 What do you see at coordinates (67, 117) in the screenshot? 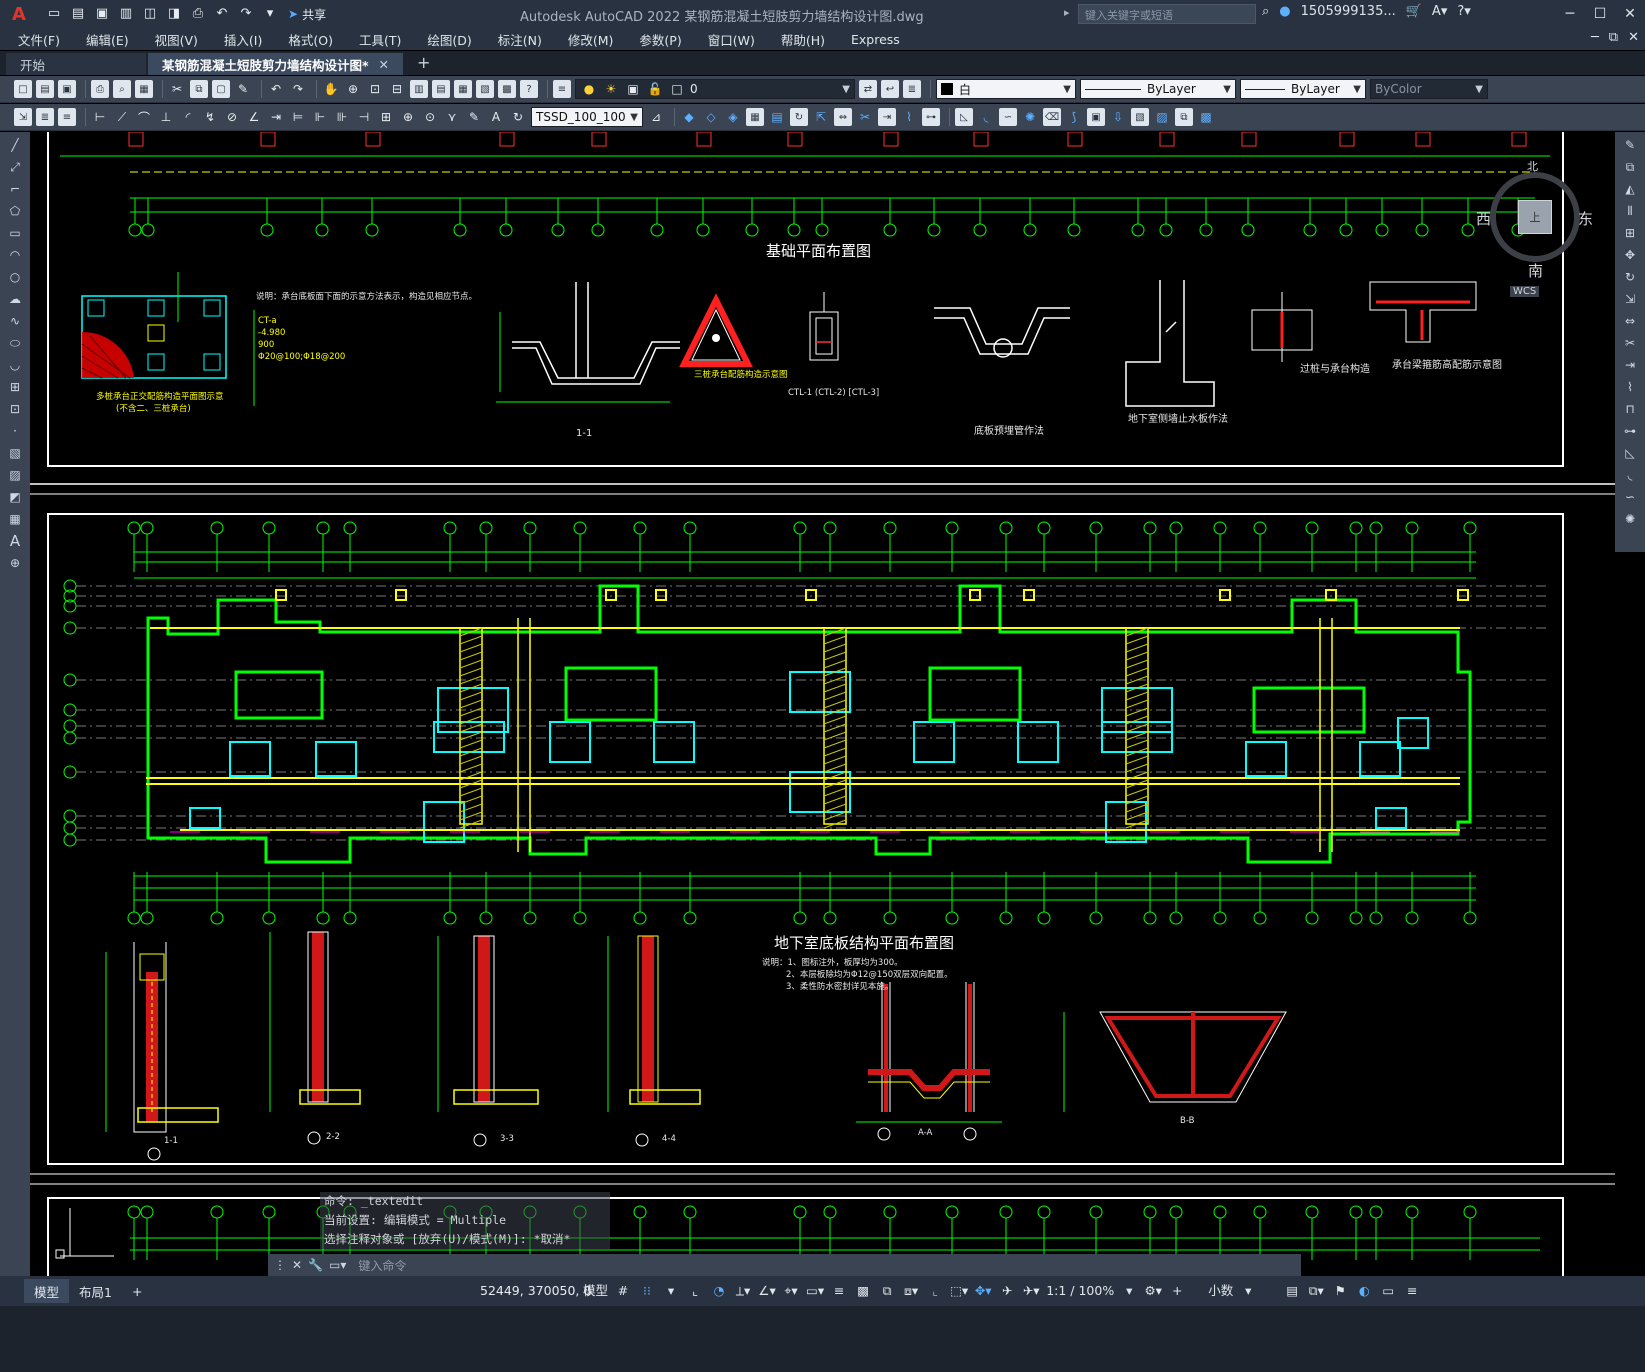
I see `layer-iso-icon: ≡` at bounding box center [67, 117].